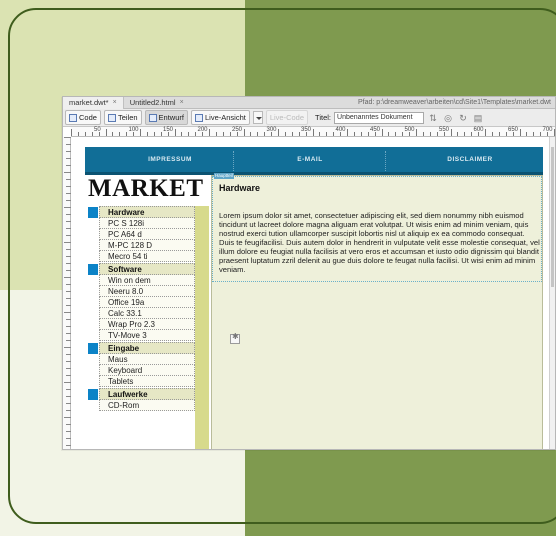 The image size is (556, 536). I want to click on tab-market: market.dwt* ×, so click(93, 103).